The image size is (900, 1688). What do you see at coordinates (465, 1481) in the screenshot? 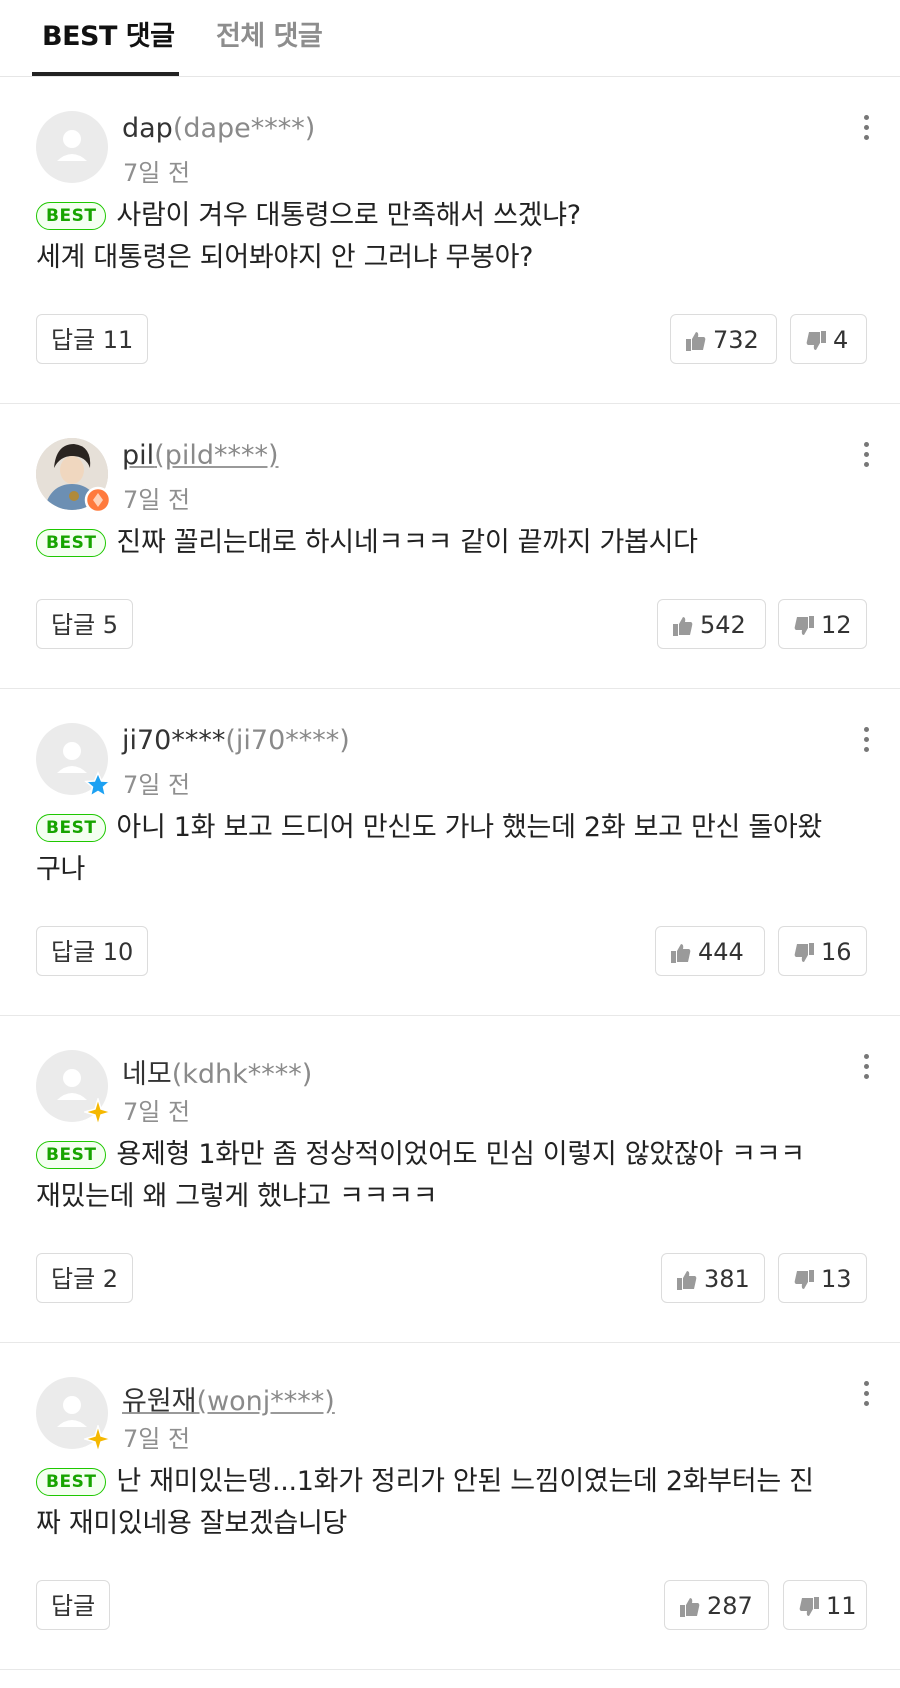
I see `comment-line-1: 난 재미있는뎅...1화가 정리가 안된 느낌이였는데 2화부터는 진` at bounding box center [465, 1481].